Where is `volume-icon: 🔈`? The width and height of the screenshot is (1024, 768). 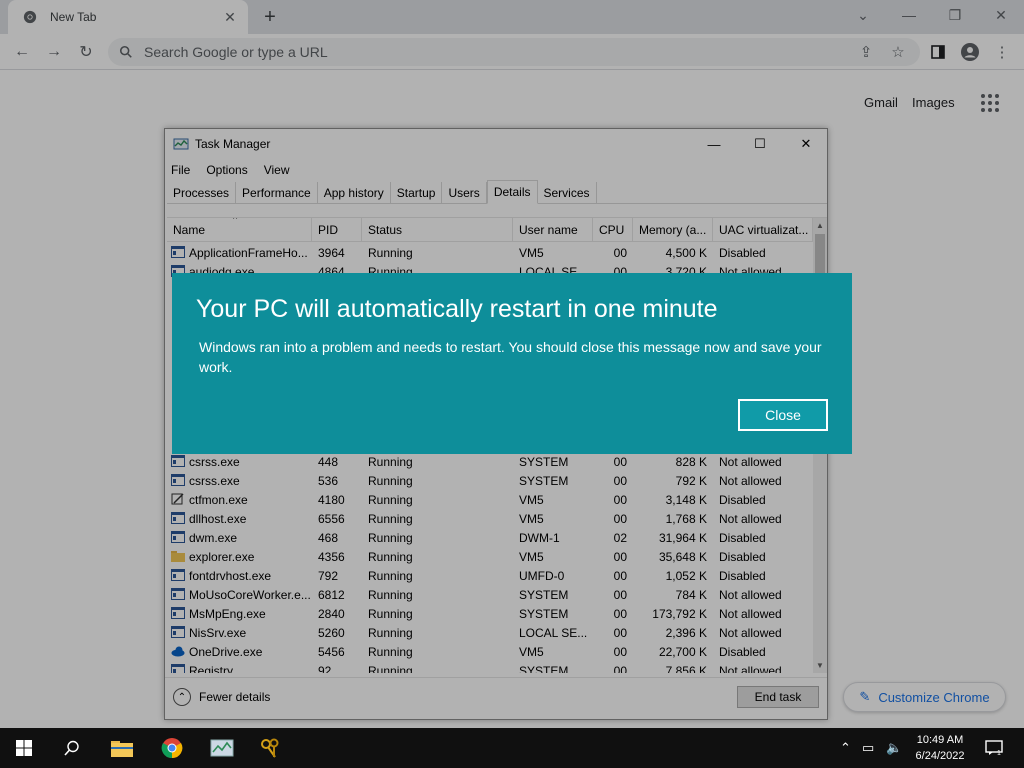 volume-icon: 🔈 is located at coordinates (894, 748).